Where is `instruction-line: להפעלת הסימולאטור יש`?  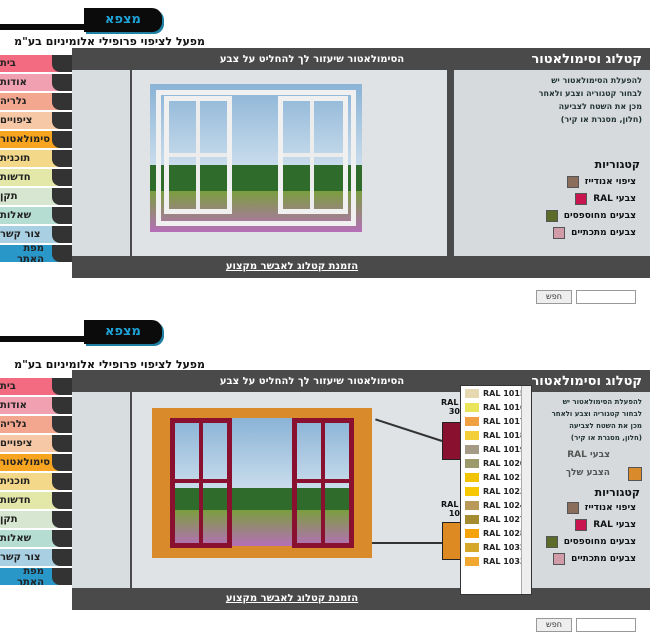 instruction-line: להפעלת הסימולאטור יש is located at coordinates (602, 402).